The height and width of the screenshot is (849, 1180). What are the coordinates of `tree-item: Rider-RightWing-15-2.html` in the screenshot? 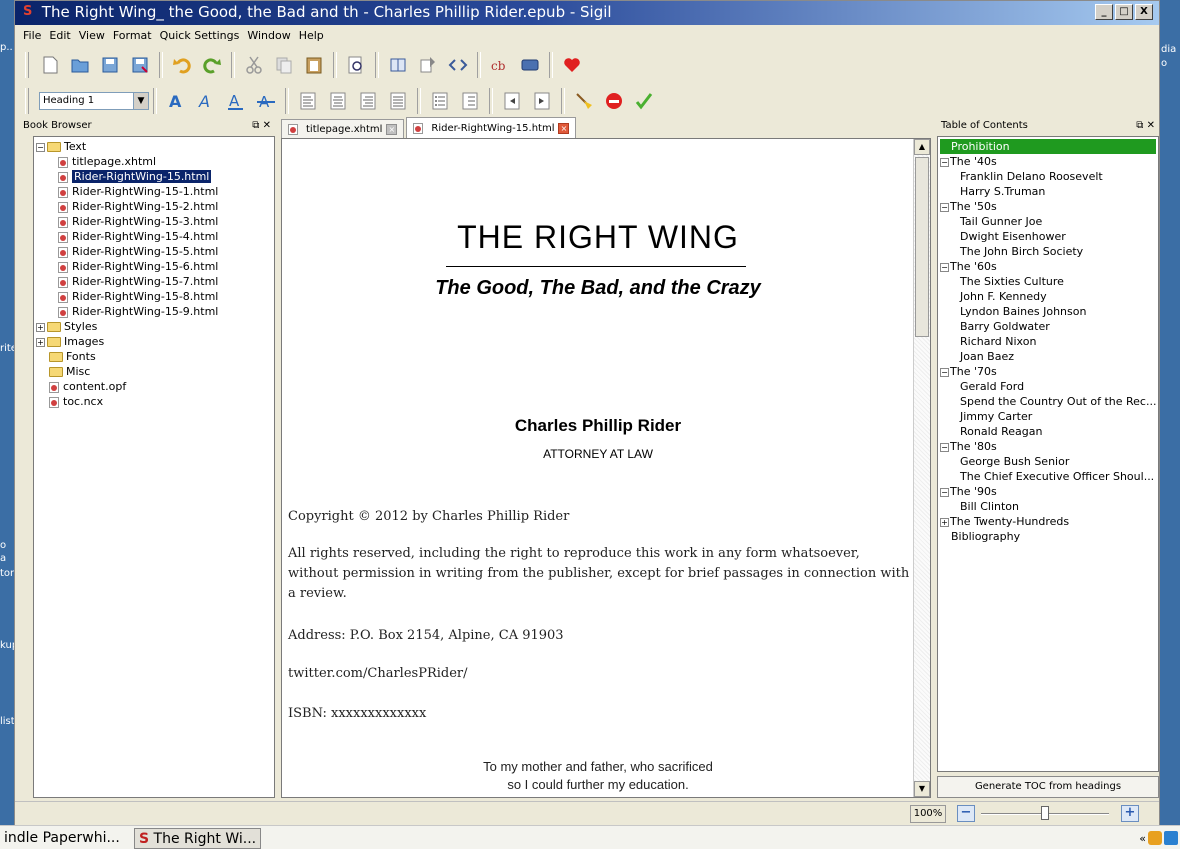 It's located at (155, 206).